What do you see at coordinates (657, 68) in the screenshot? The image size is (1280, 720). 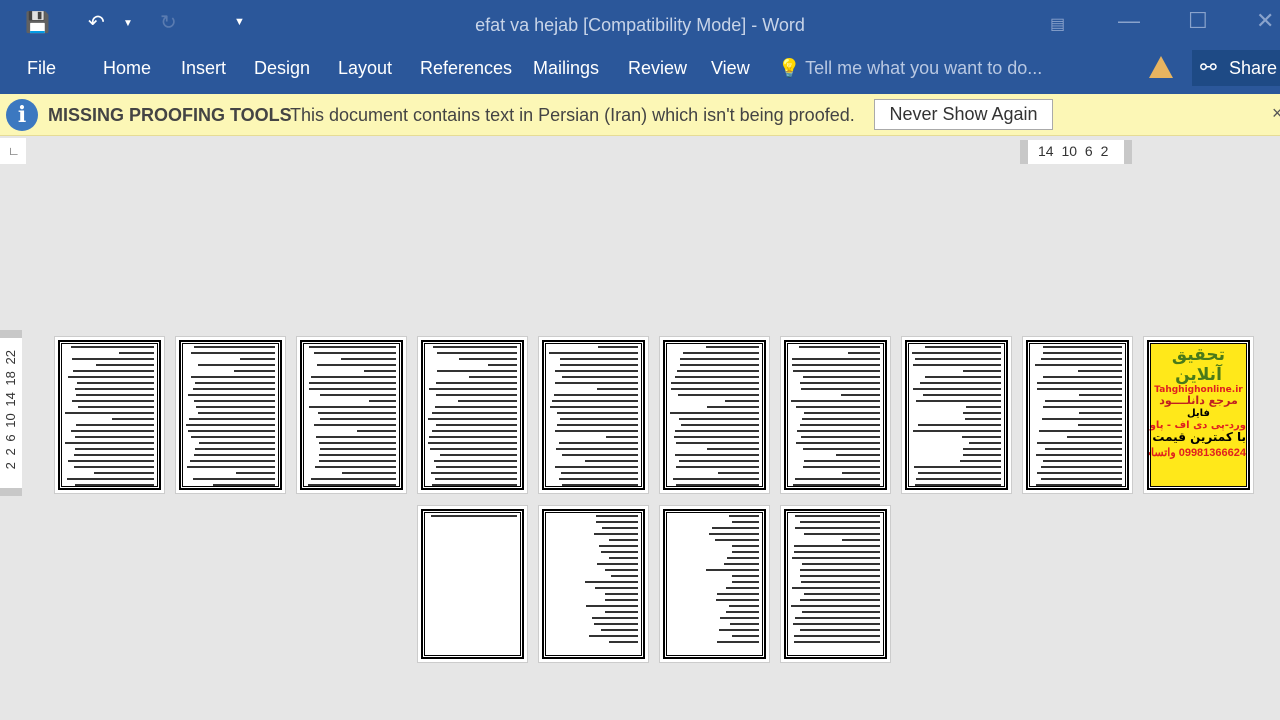 I see `tab-review: Review` at bounding box center [657, 68].